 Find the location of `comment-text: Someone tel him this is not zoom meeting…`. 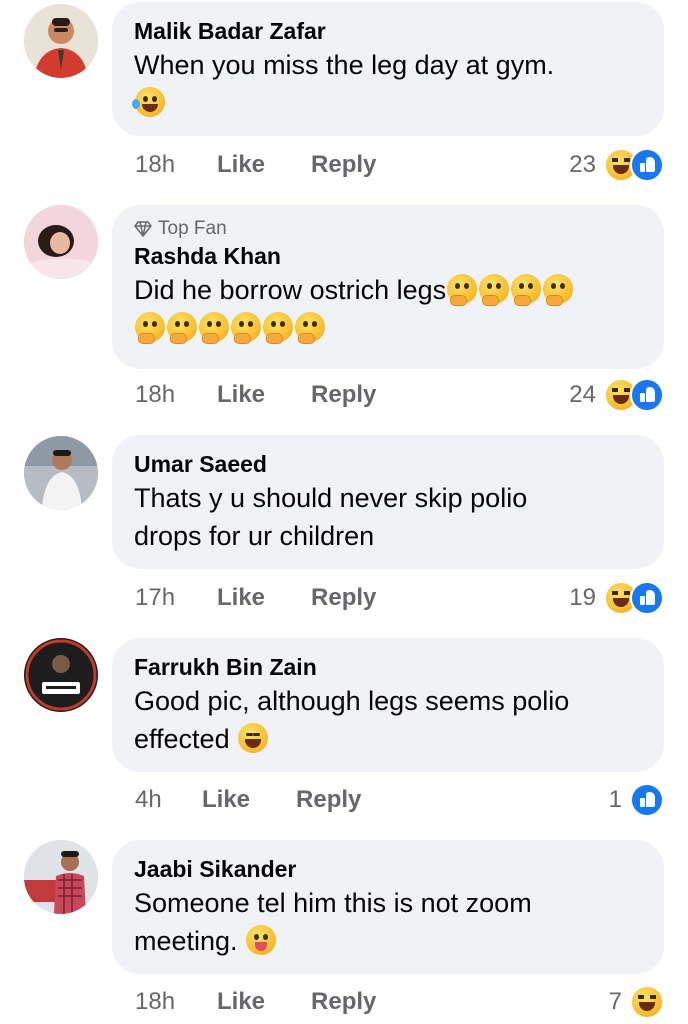

comment-text: Someone tel him this is not zoom meeting… is located at coordinates (388, 922).